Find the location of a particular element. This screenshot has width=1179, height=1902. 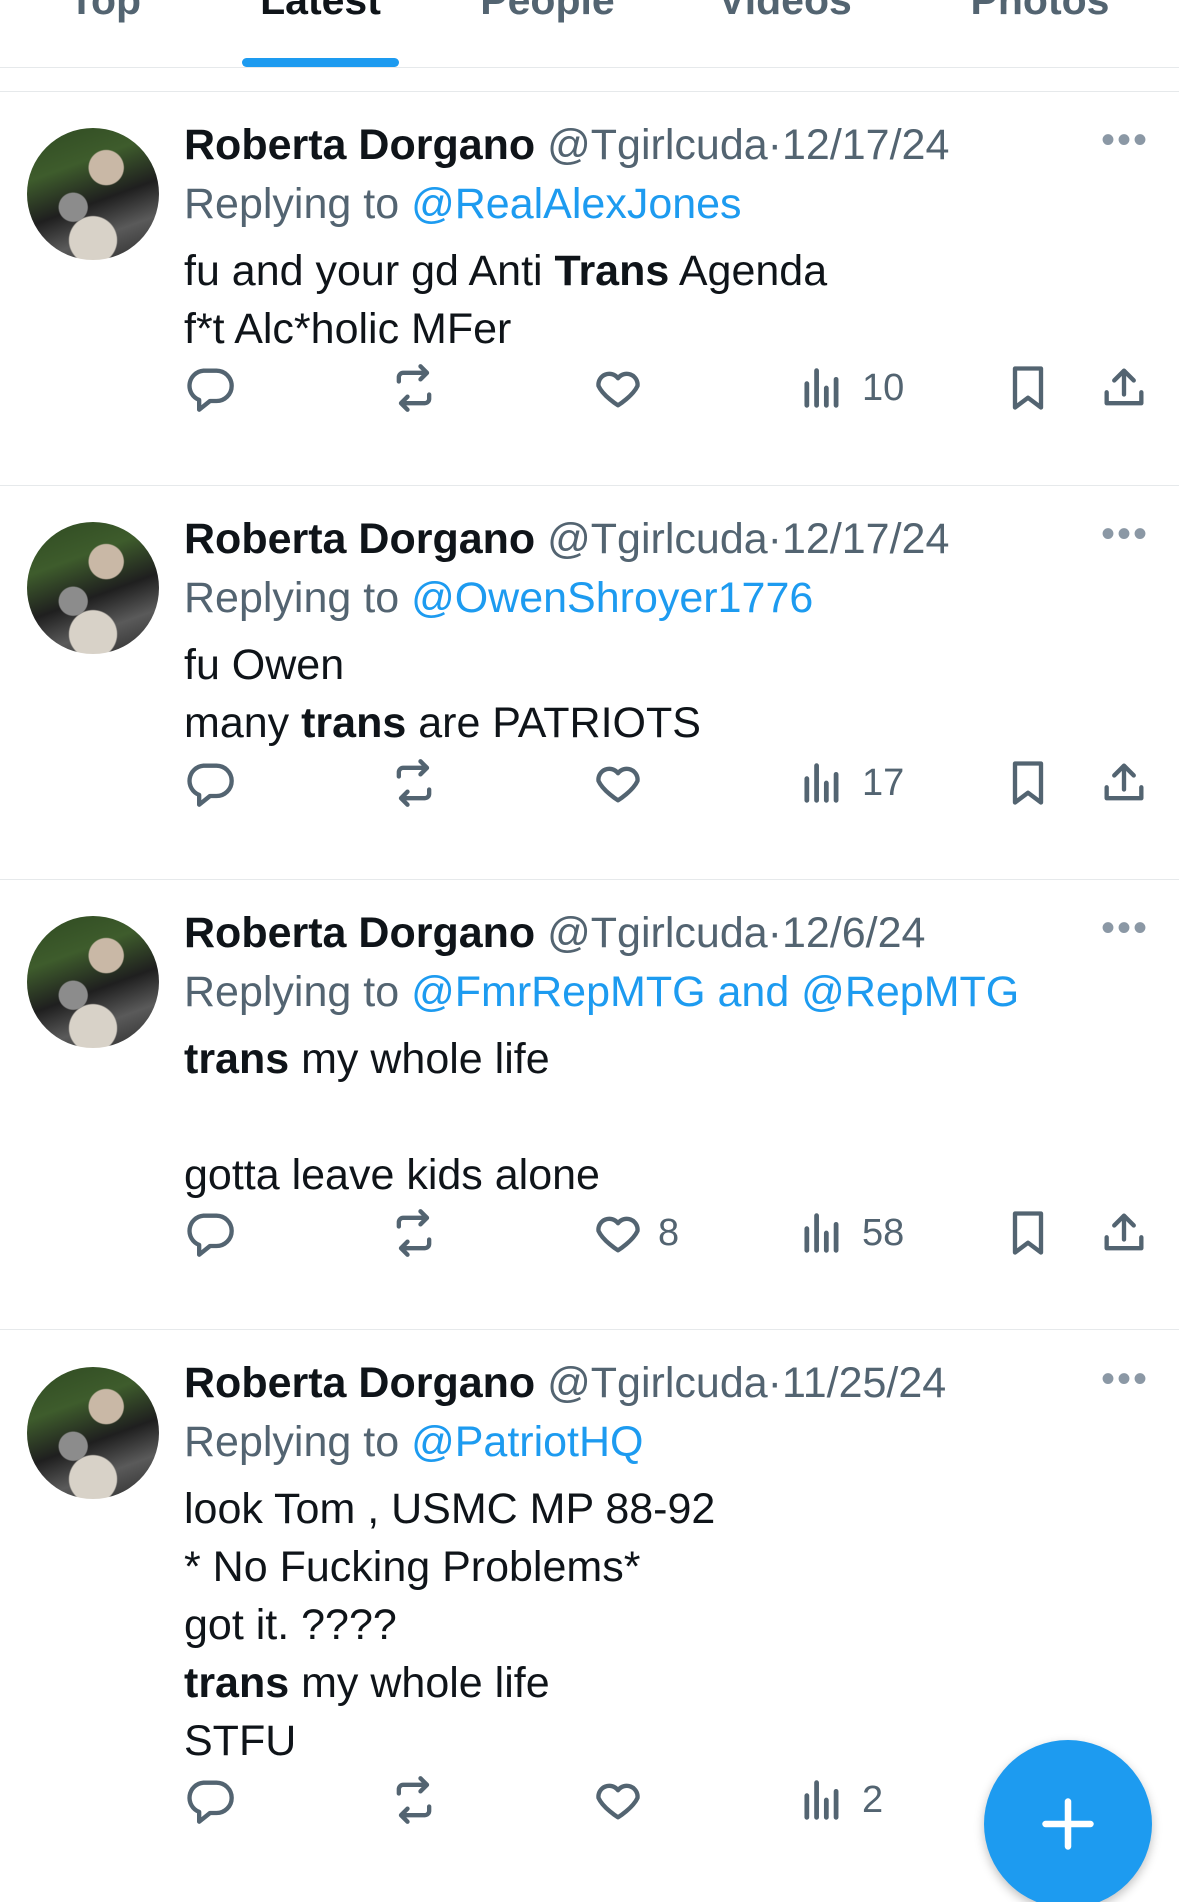

tweet-text-line: f*t Alc*holic MFer is located at coordinates (666, 329).